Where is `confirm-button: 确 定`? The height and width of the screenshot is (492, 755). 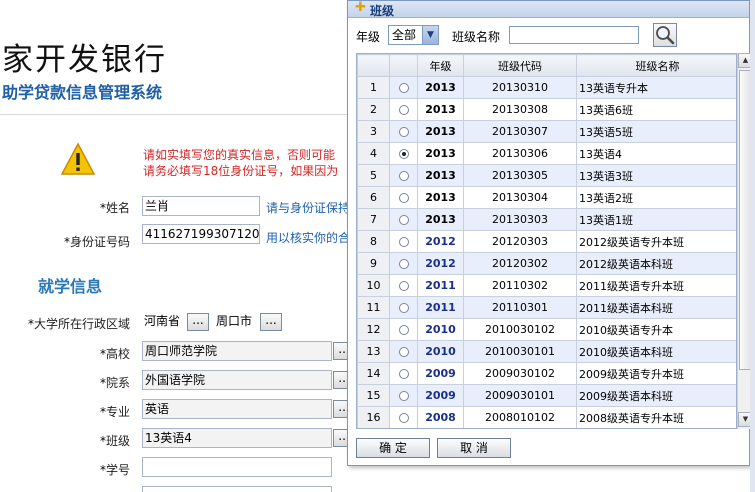
confirm-button: 确 定 is located at coordinates (393, 448).